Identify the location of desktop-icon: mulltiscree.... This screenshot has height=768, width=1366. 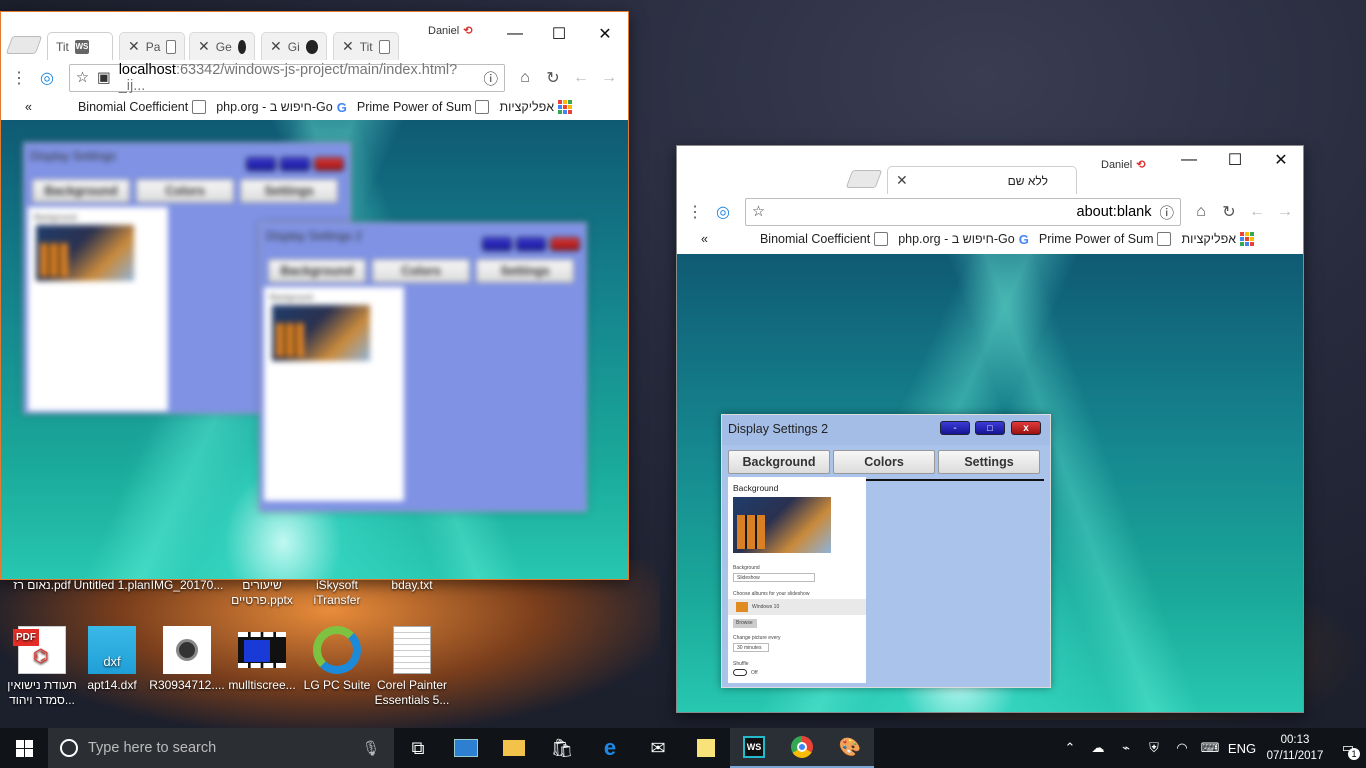
(262, 659).